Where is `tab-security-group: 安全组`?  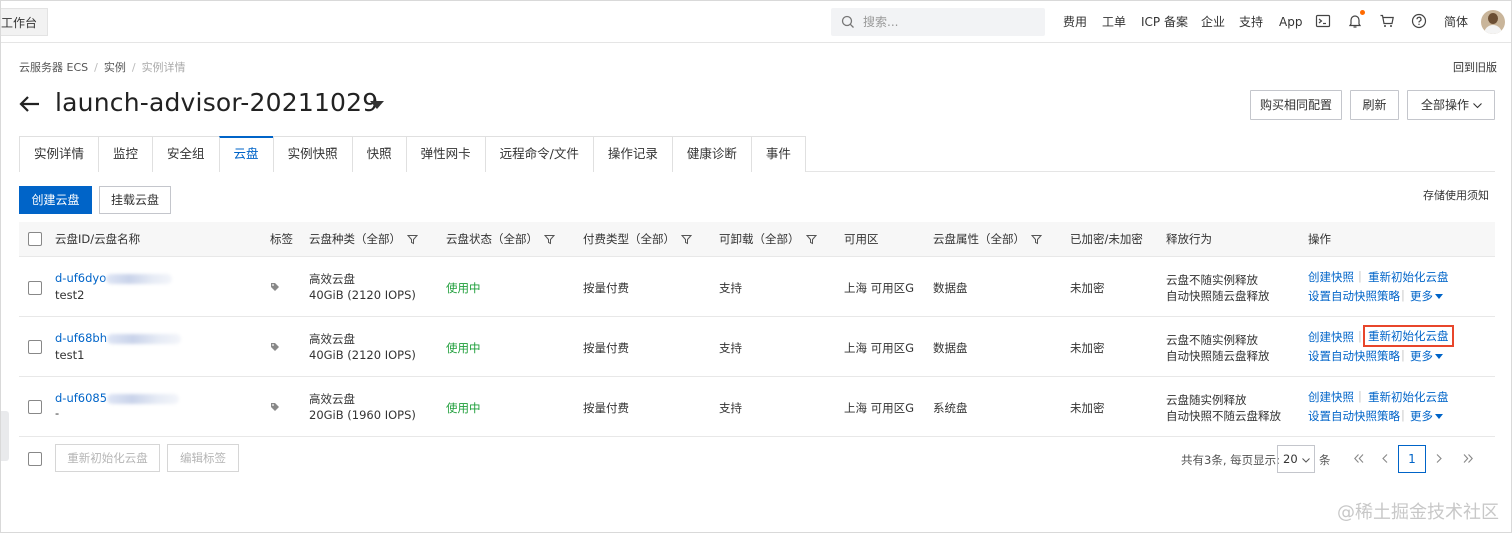 tab-security-group: 安全组 is located at coordinates (185, 154).